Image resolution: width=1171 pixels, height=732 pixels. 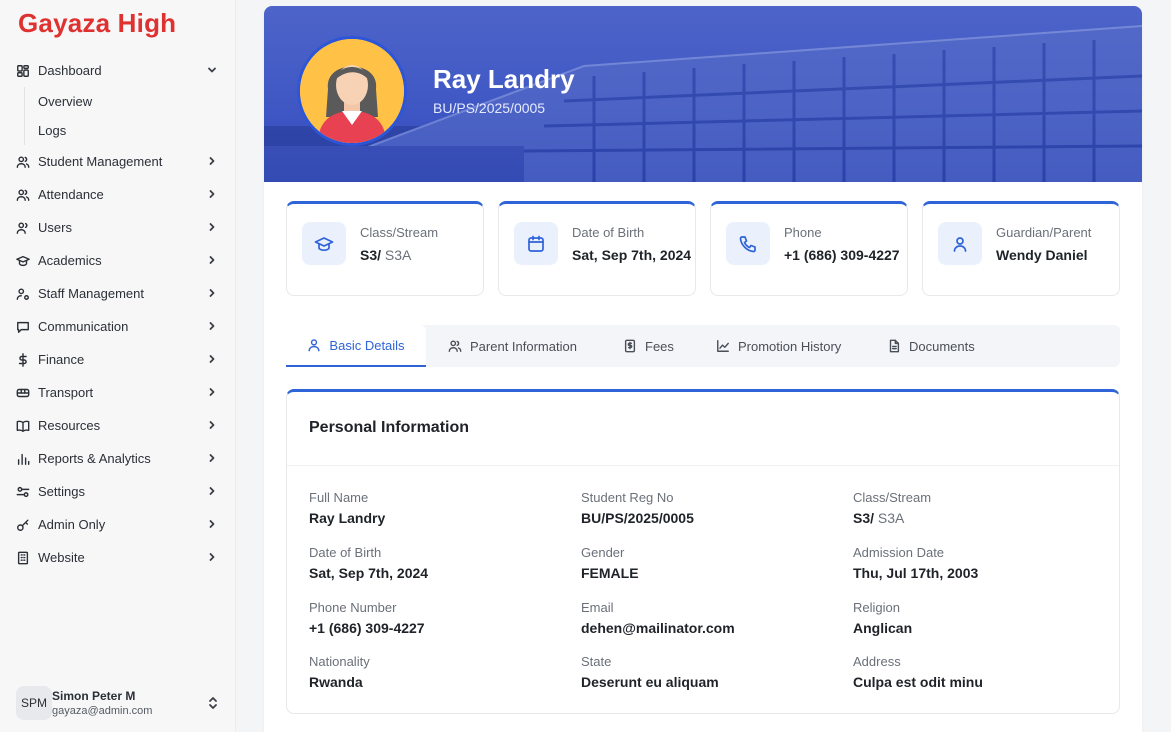 I want to click on sidebar-item-label: Finance, so click(x=61, y=359).